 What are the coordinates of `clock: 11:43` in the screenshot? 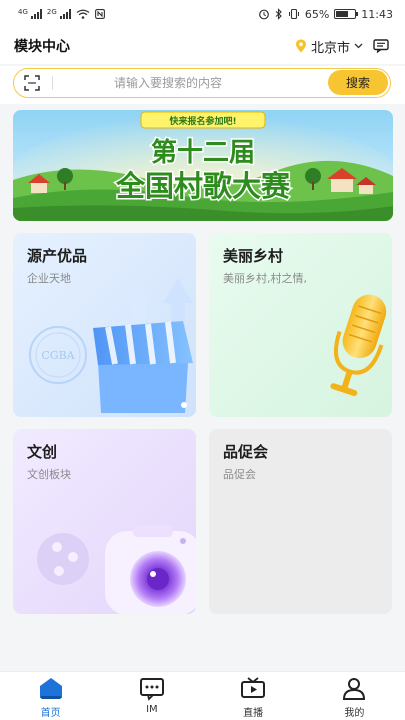 It's located at (377, 14).